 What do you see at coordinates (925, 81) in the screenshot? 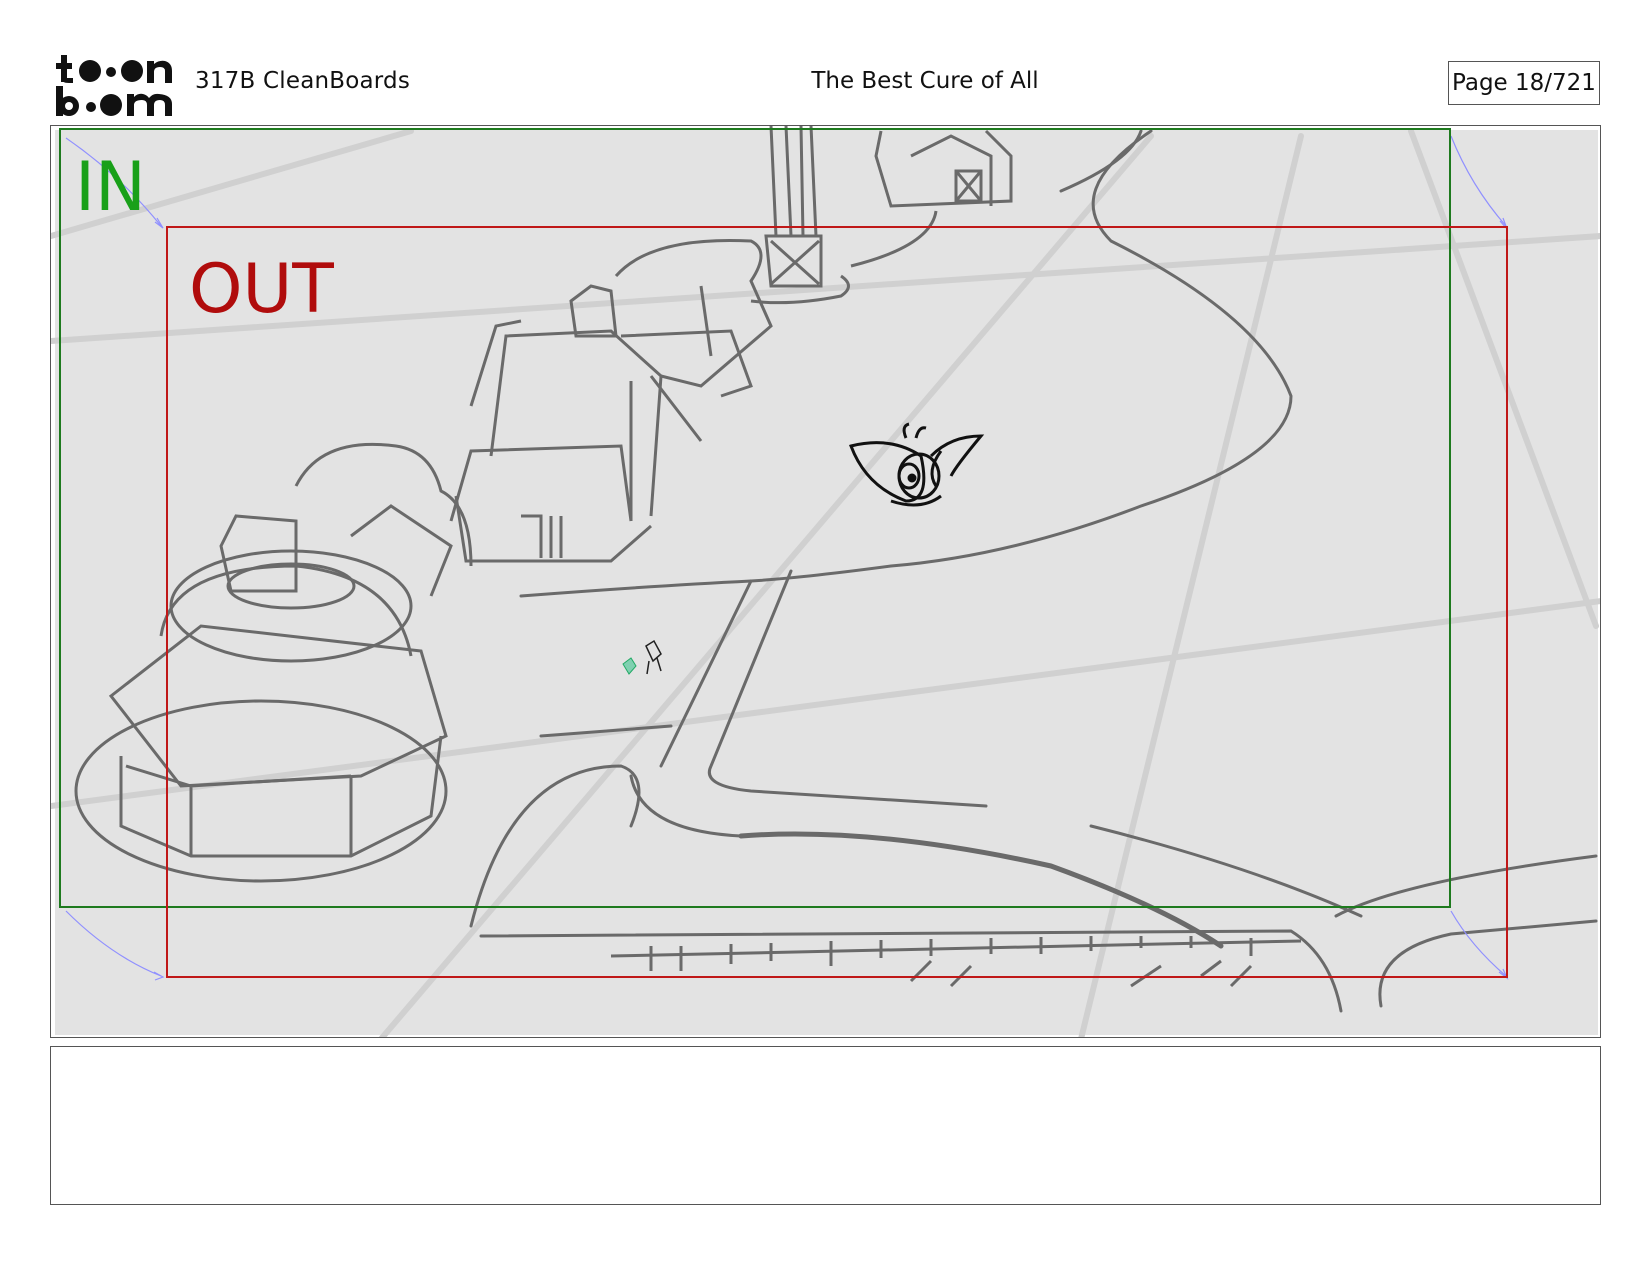
I see `episode-title: The Best Cure of All` at bounding box center [925, 81].